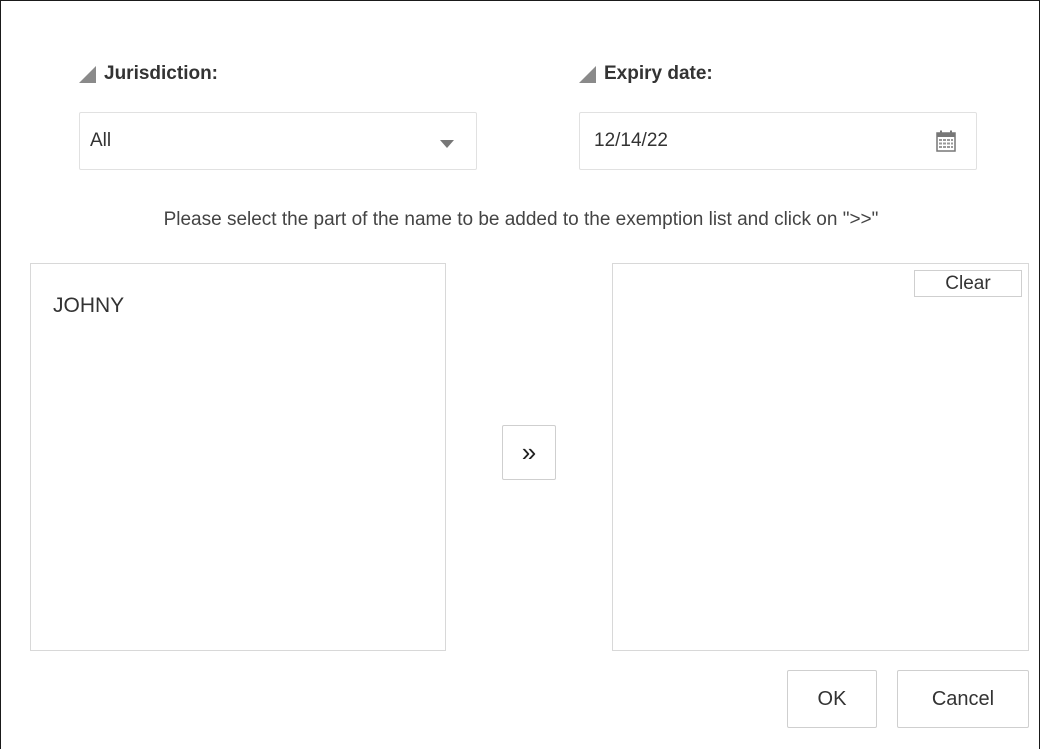 This screenshot has width=1040, height=750. What do you see at coordinates (278, 141) in the screenshot?
I see `jurisdiction-select: All` at bounding box center [278, 141].